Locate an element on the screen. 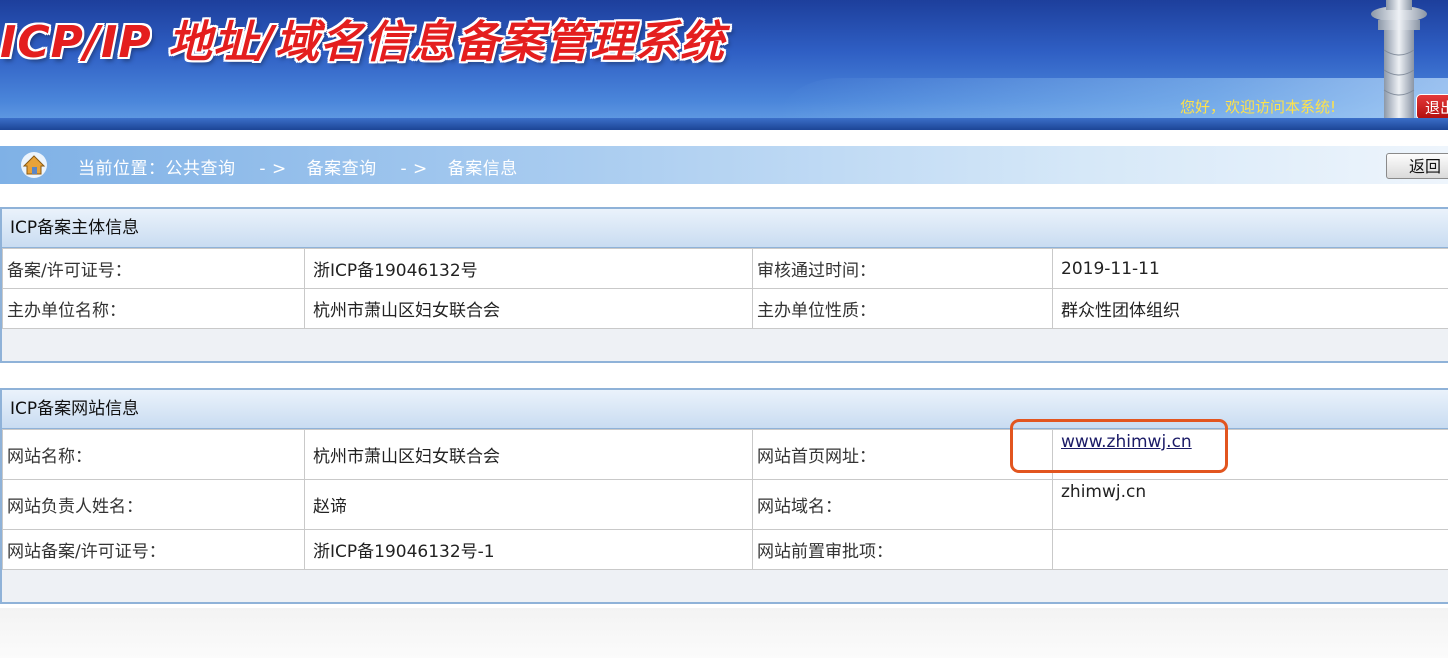 Image resolution: width=1448 pixels, height=658 pixels. page-footer is located at coordinates (724, 633).